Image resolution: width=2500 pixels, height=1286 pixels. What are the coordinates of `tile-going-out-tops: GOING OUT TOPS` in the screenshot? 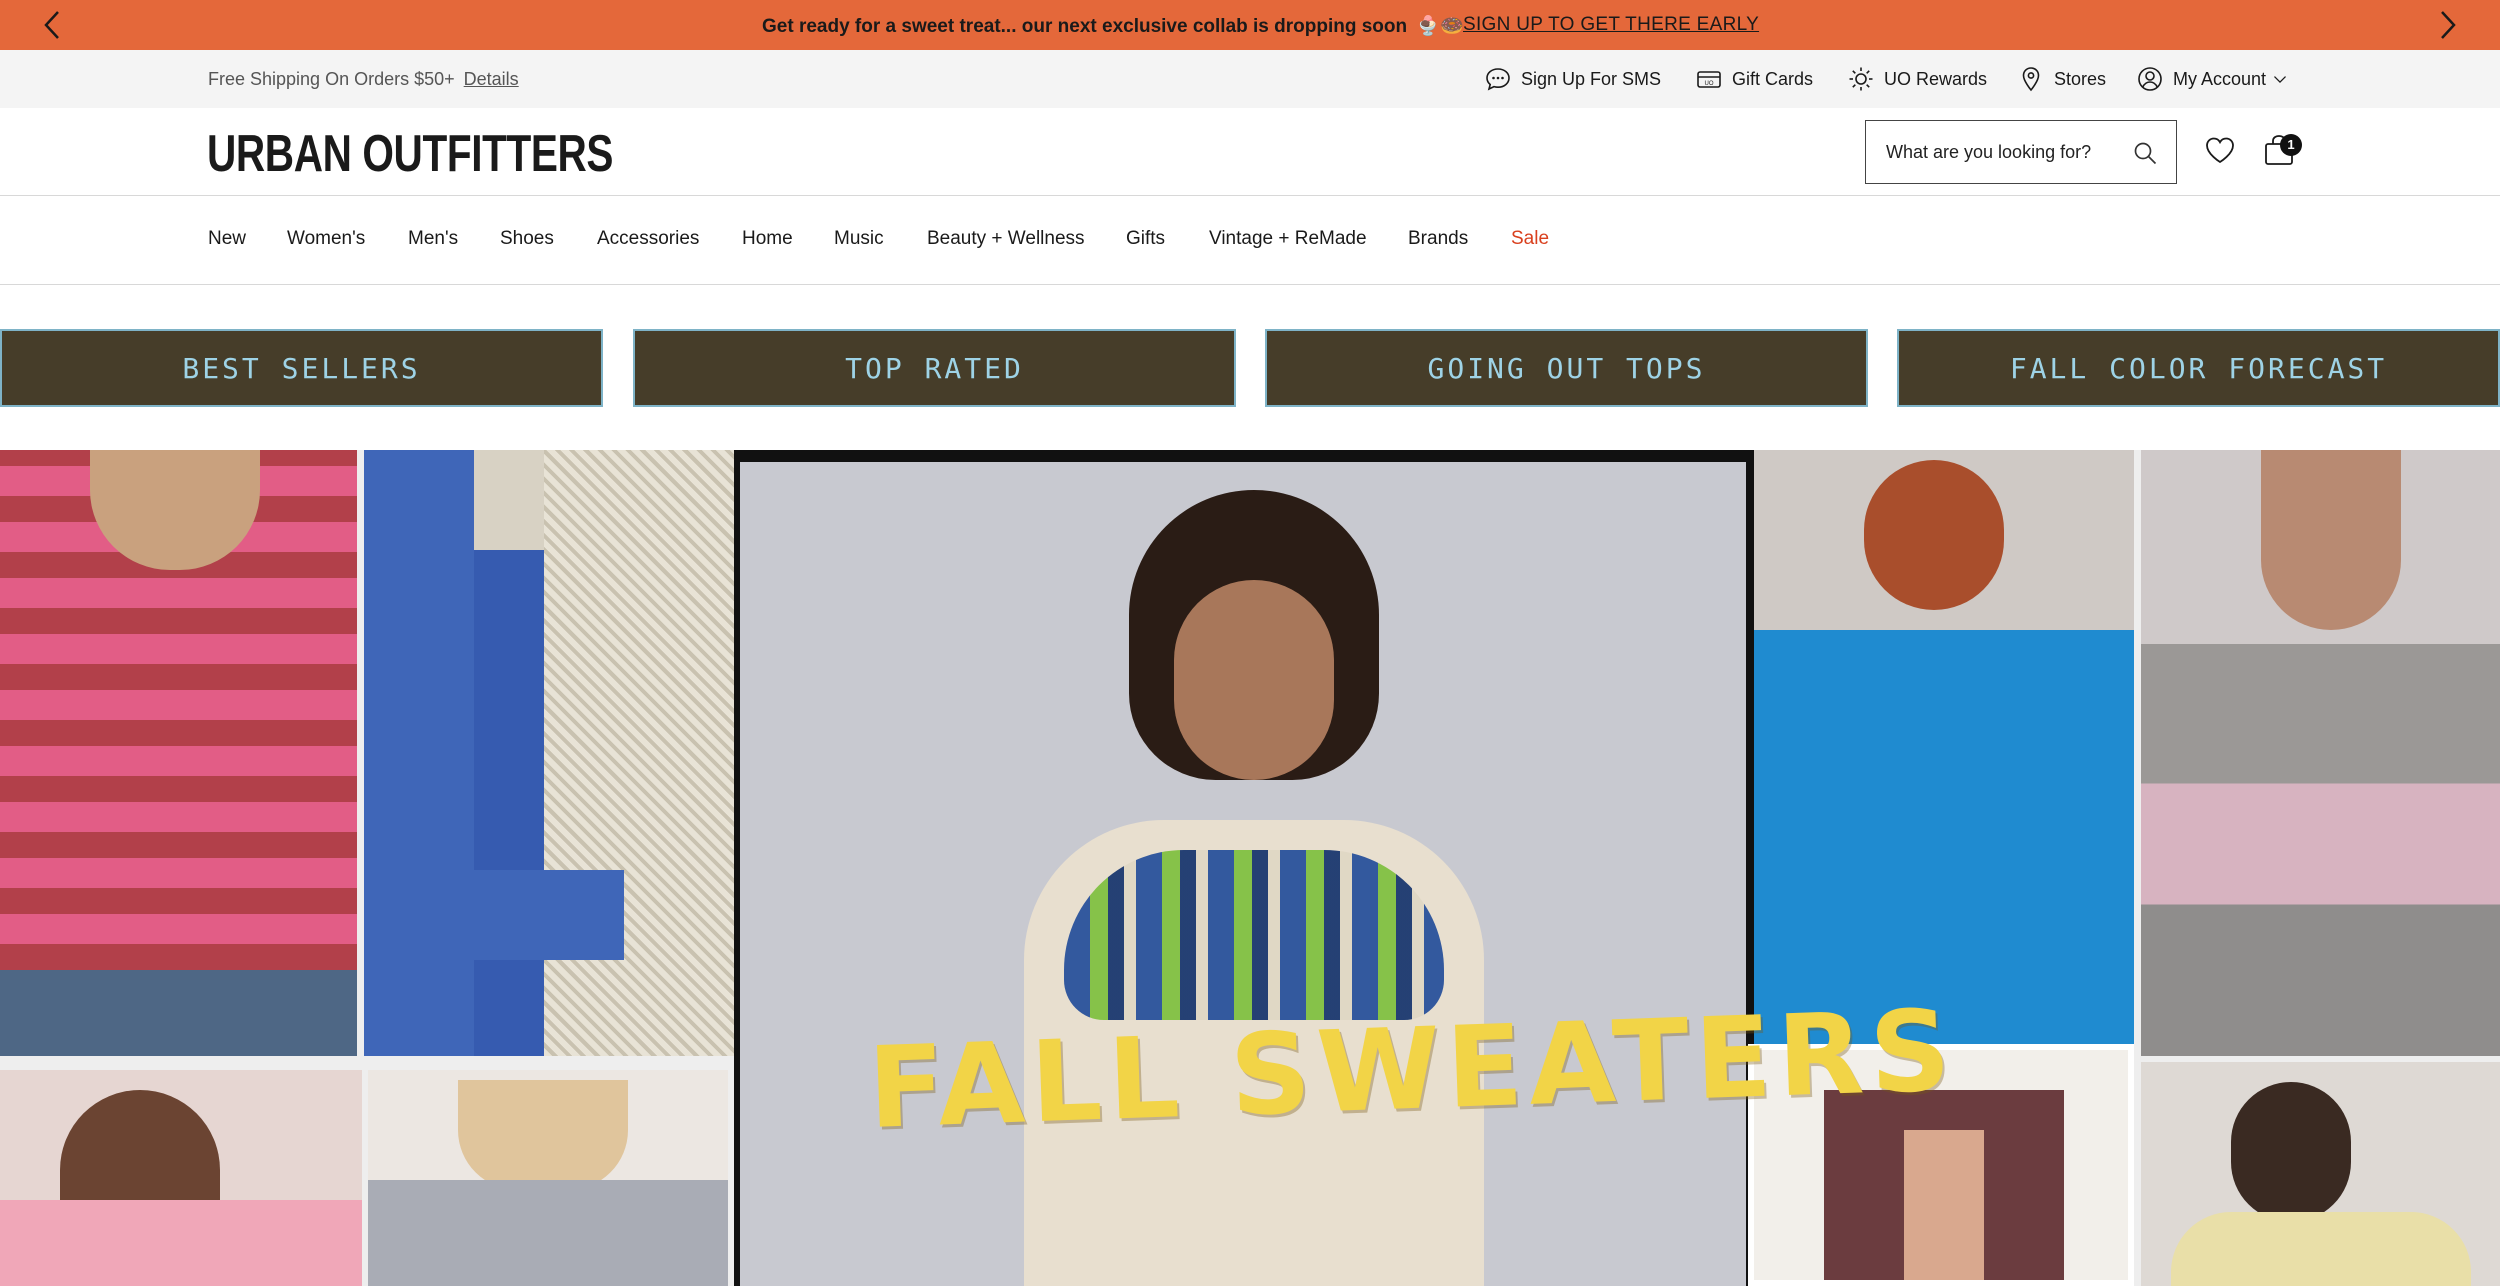 It's located at (1566, 368).